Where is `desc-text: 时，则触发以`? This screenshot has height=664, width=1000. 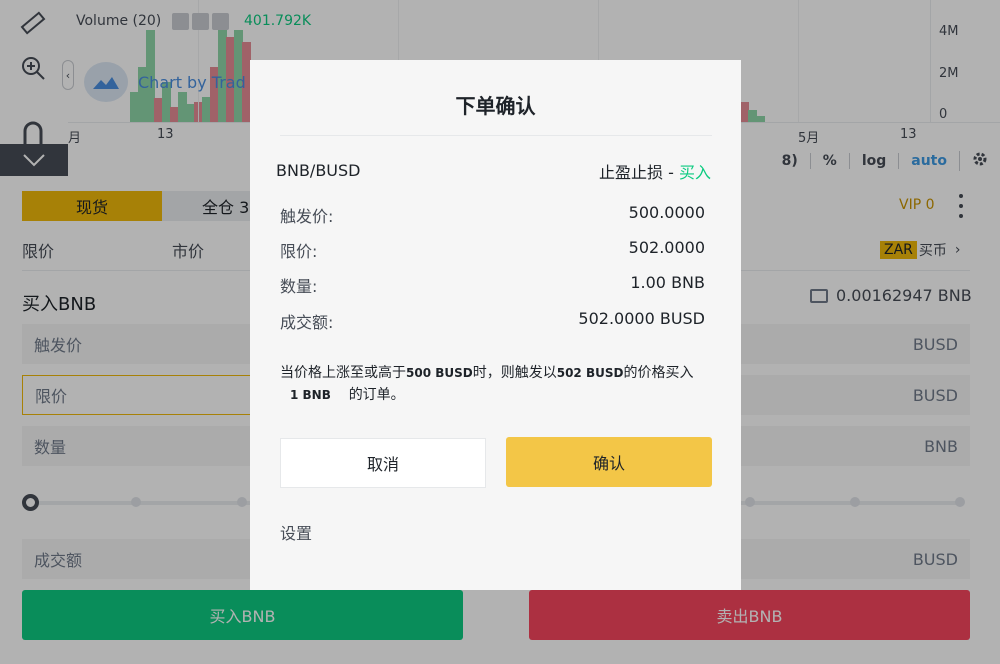
desc-text: 时，则触发以 is located at coordinates (514, 373).